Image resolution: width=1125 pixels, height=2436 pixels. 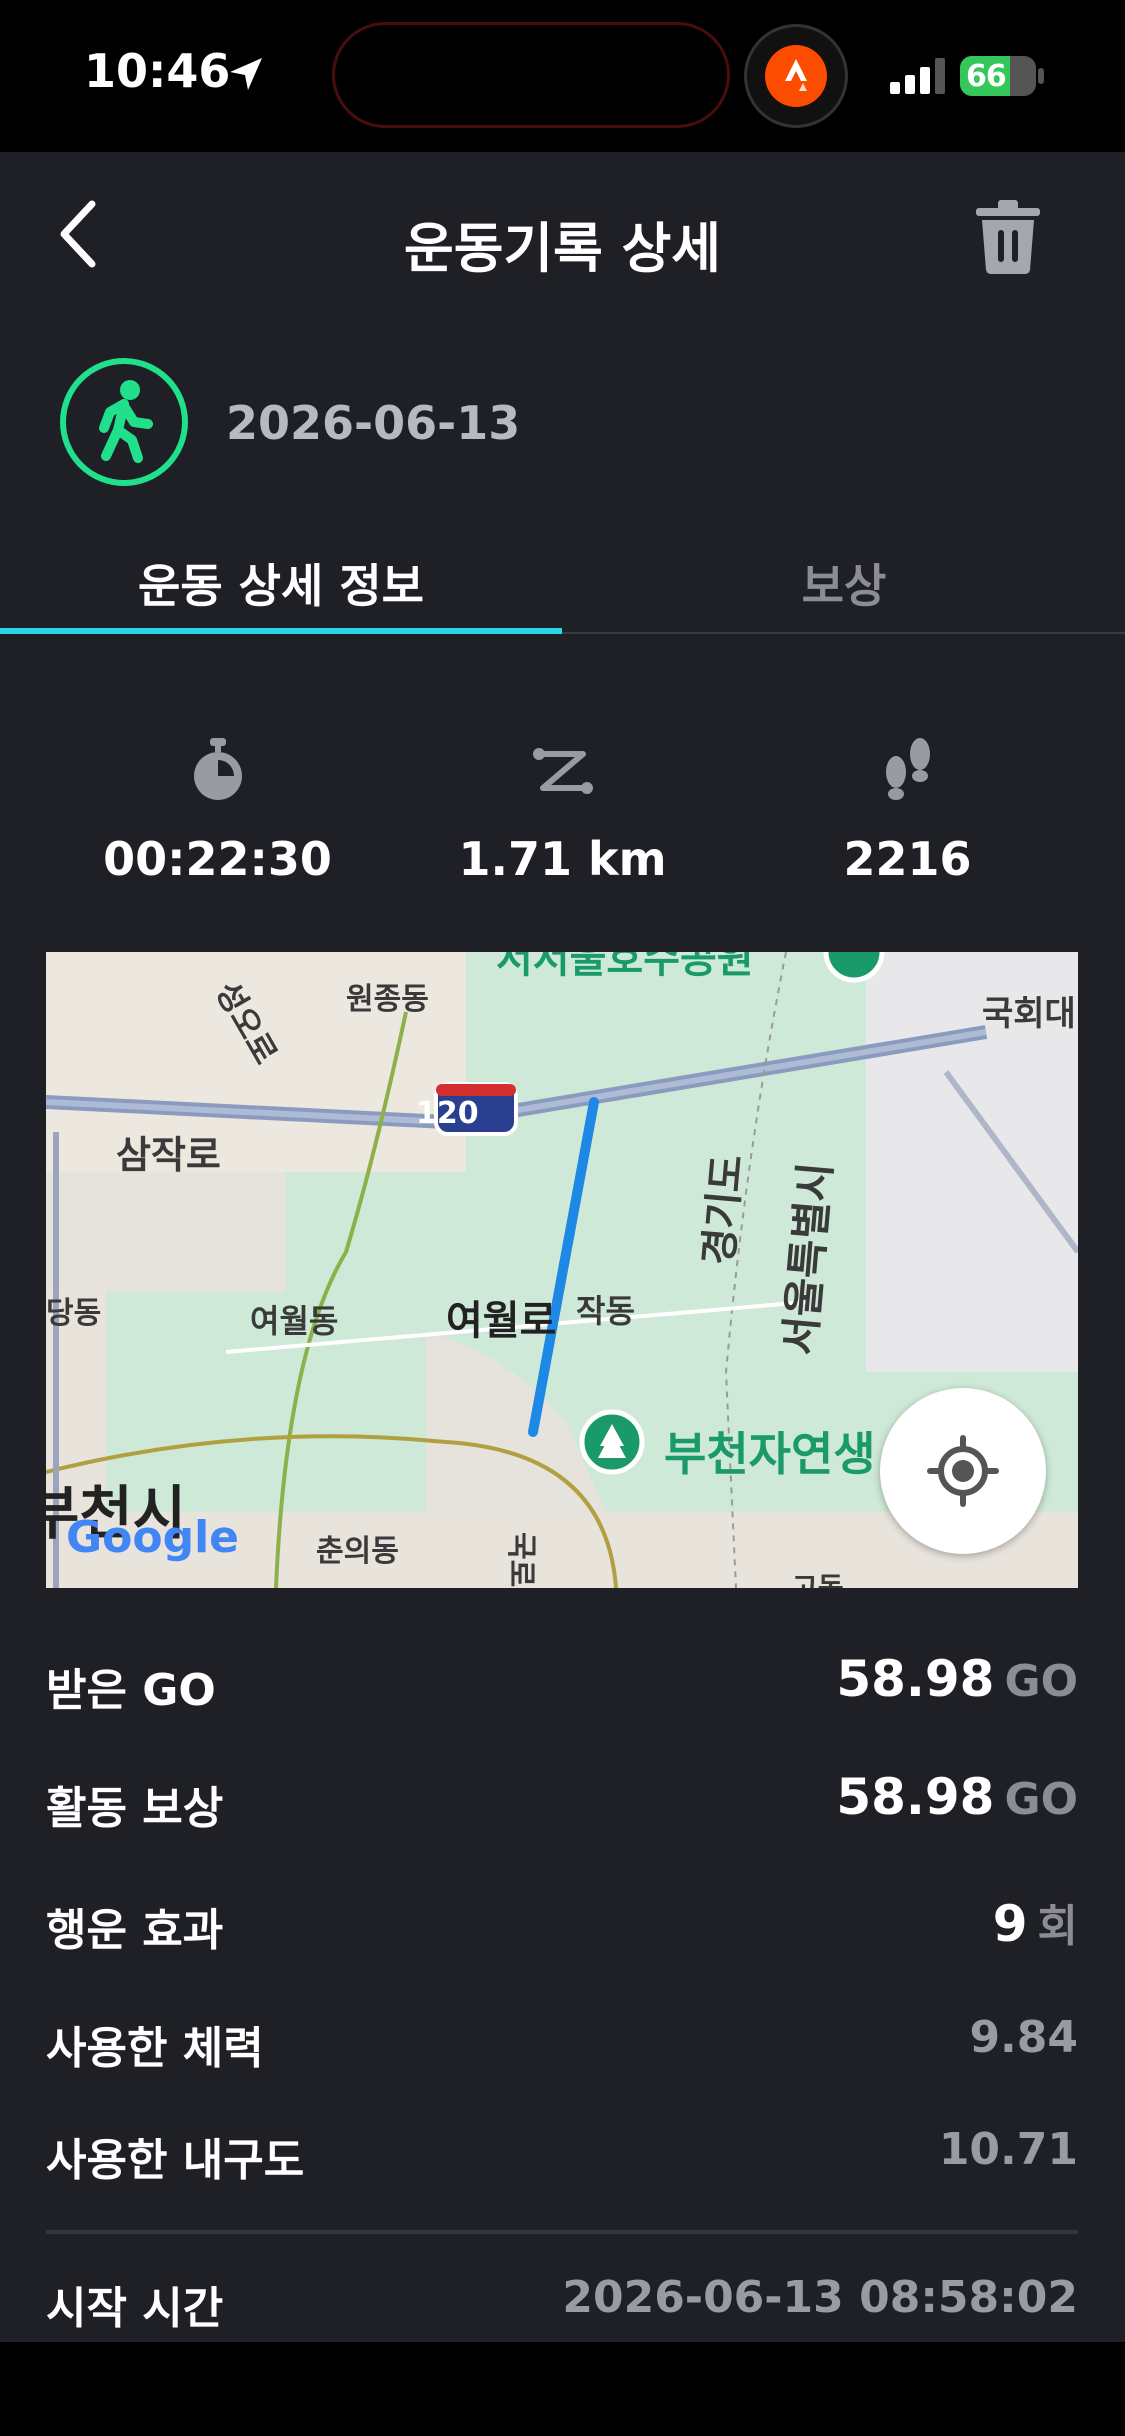 What do you see at coordinates (915, 1797) in the screenshot?
I see `activity-reward-value: 58.98` at bounding box center [915, 1797].